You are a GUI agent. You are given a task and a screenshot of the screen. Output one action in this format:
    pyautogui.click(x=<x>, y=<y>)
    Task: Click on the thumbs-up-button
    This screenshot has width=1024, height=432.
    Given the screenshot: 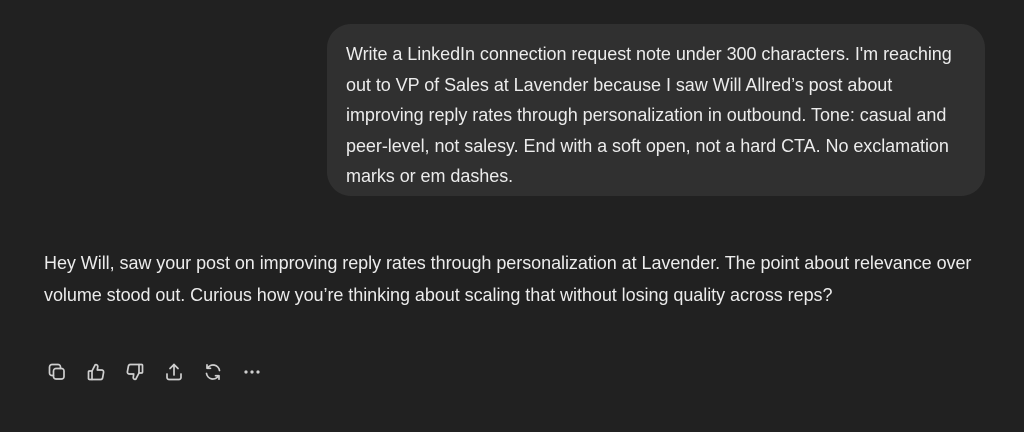 What is the action you would take?
    pyautogui.click(x=96, y=372)
    